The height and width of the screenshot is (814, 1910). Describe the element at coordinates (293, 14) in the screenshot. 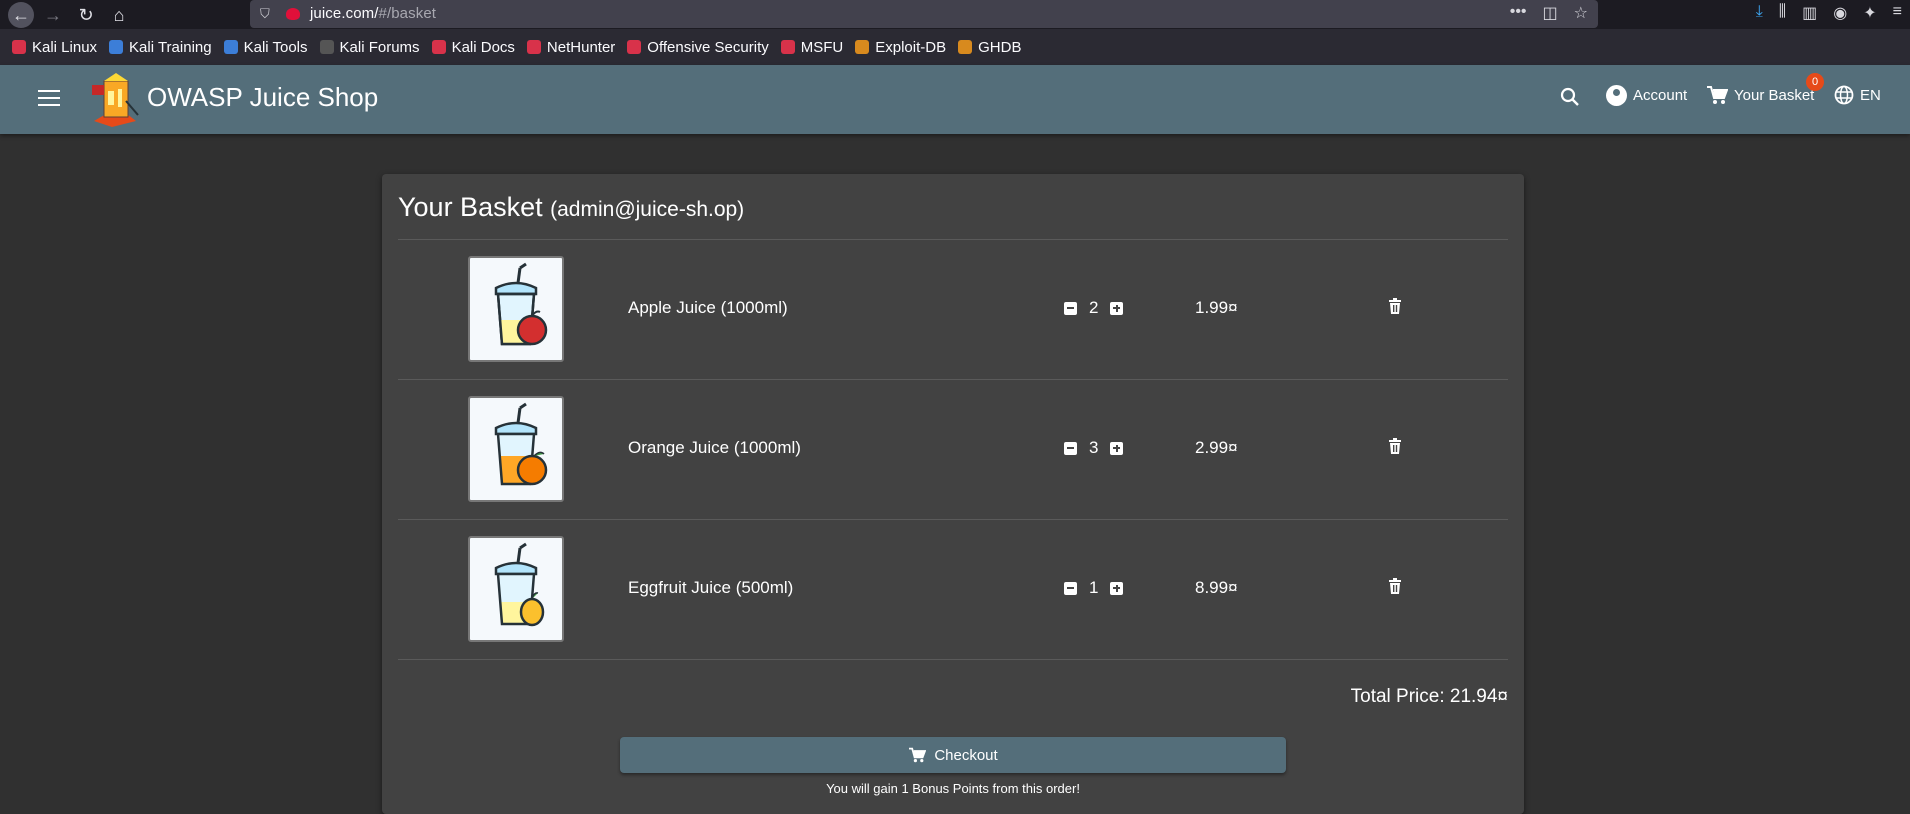

I see `site-favicon-icon` at that location.